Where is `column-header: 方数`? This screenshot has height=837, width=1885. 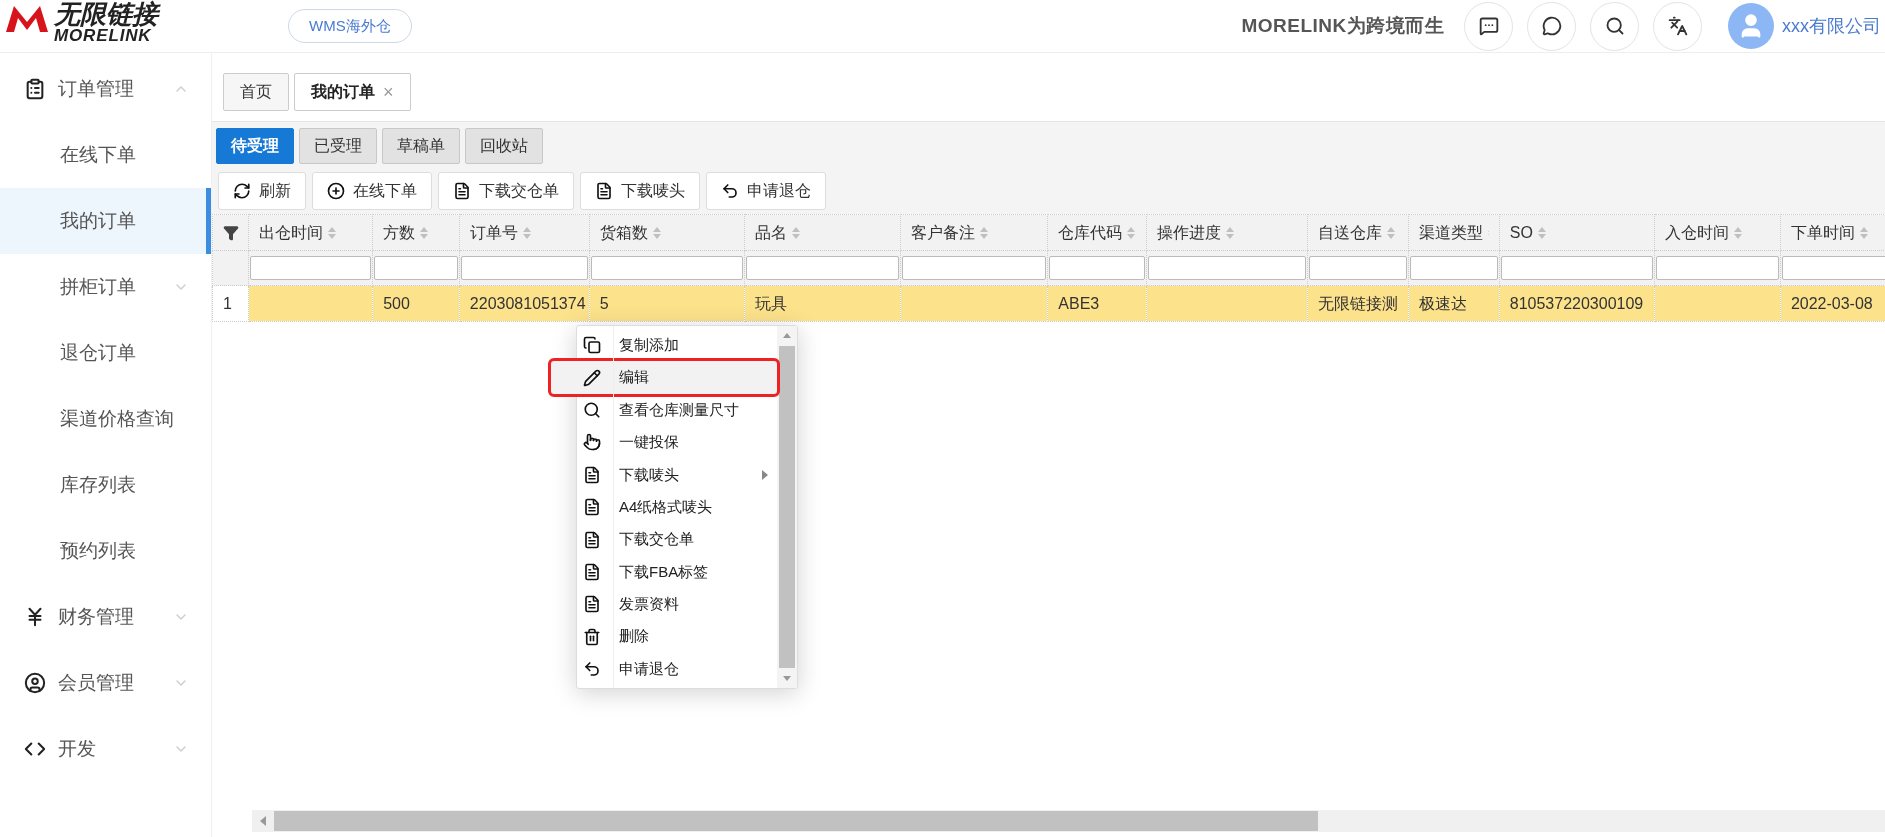
column-header: 方数 is located at coordinates (416, 232).